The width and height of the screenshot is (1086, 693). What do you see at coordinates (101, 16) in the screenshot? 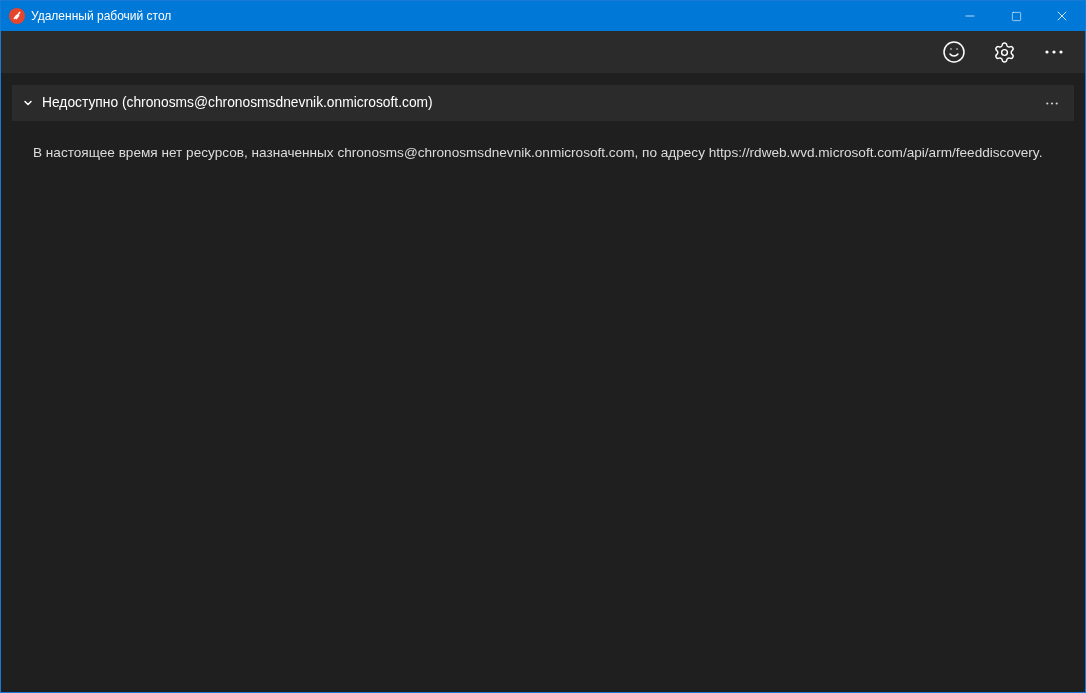
I see `window-title: Удаленный рабочий стол` at bounding box center [101, 16].